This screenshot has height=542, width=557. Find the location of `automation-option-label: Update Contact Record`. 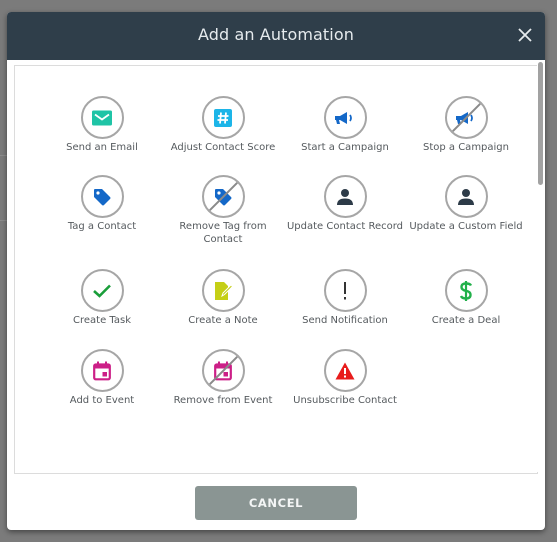

automation-option-label: Update Contact Record is located at coordinates (345, 226).